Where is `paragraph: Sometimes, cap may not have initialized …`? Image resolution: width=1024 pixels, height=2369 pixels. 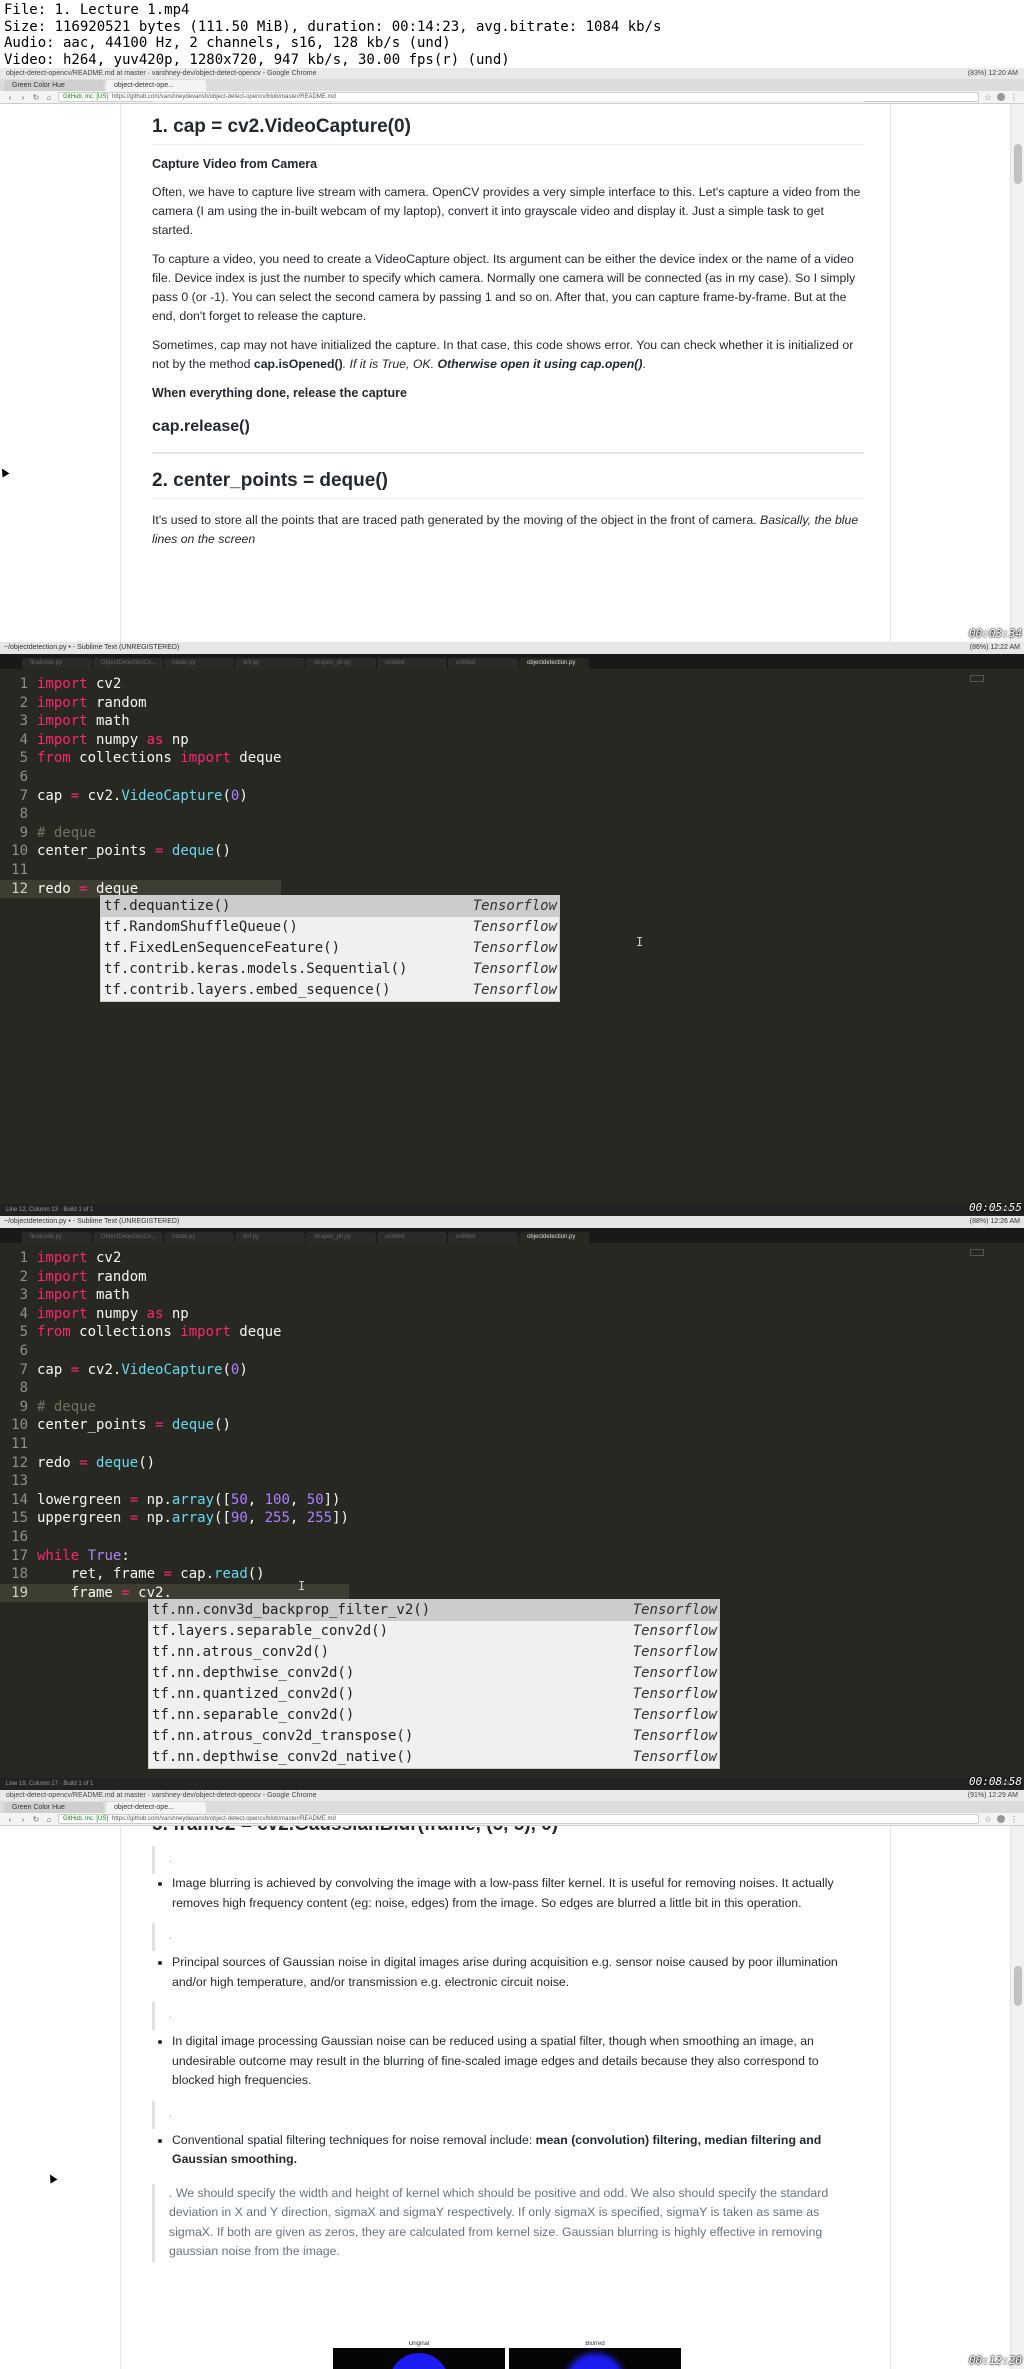 paragraph: Sometimes, cap may not have initialized … is located at coordinates (503, 354).